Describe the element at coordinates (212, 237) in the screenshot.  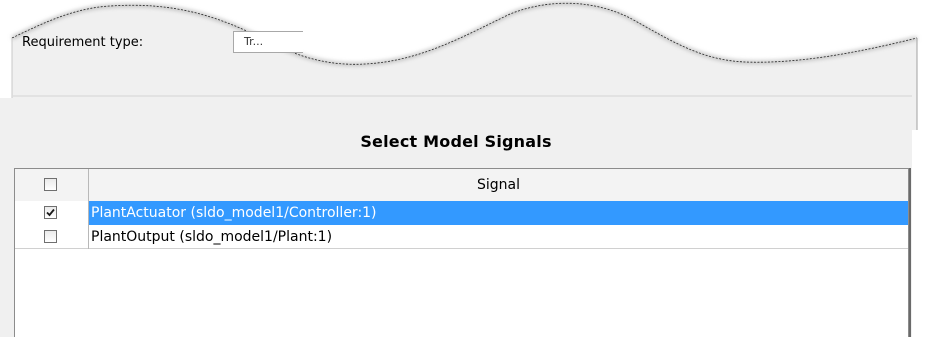
I see `signal-name: PlantOutput (sldo_model1/Plant:1)` at that location.